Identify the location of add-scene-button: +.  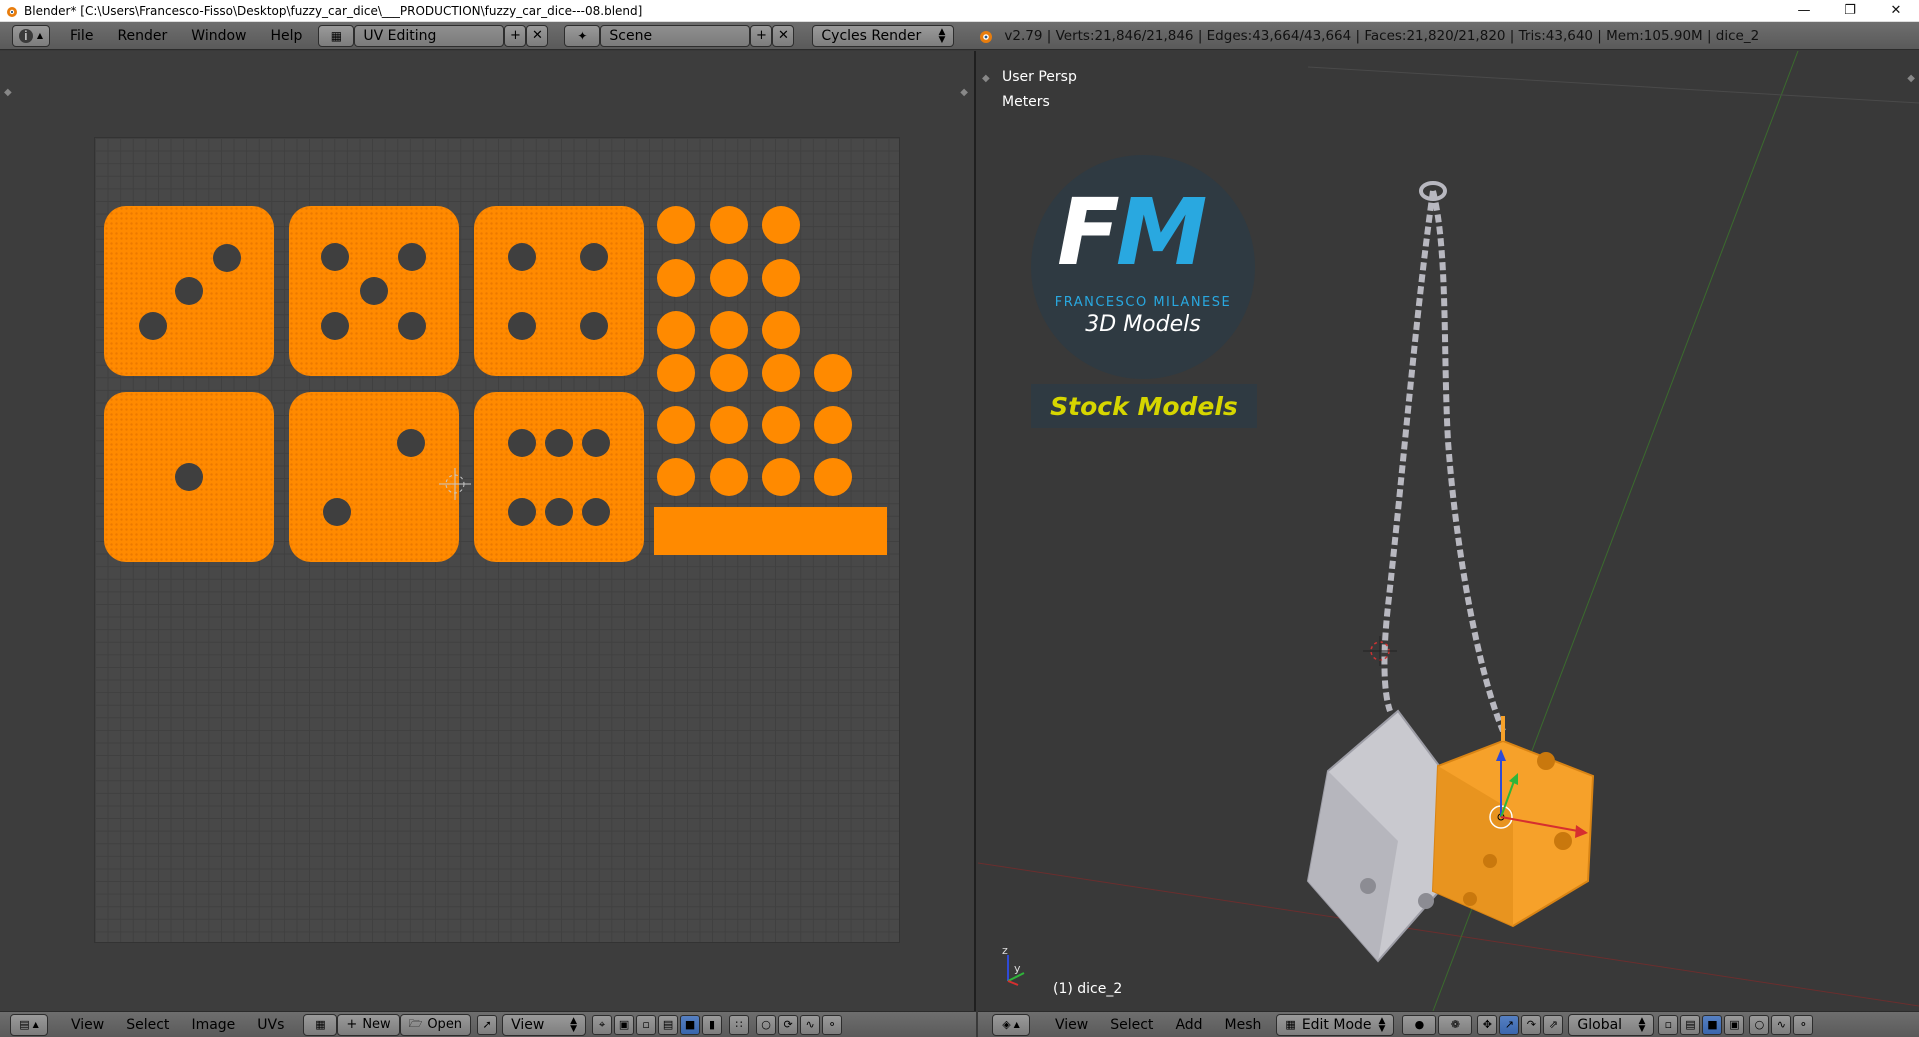
(761, 35).